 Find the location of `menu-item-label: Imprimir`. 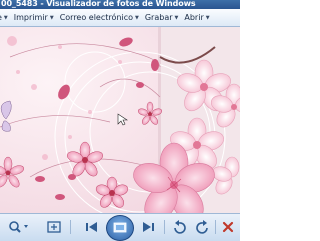

menu-item-label: Imprimir is located at coordinates (30, 17).